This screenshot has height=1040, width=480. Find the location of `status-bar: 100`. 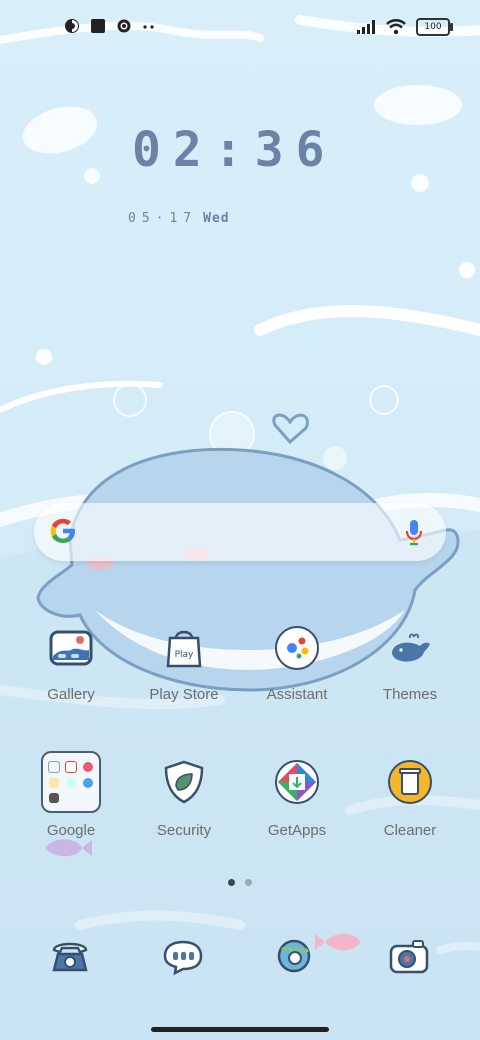

status-bar: 100 is located at coordinates (240, 28).